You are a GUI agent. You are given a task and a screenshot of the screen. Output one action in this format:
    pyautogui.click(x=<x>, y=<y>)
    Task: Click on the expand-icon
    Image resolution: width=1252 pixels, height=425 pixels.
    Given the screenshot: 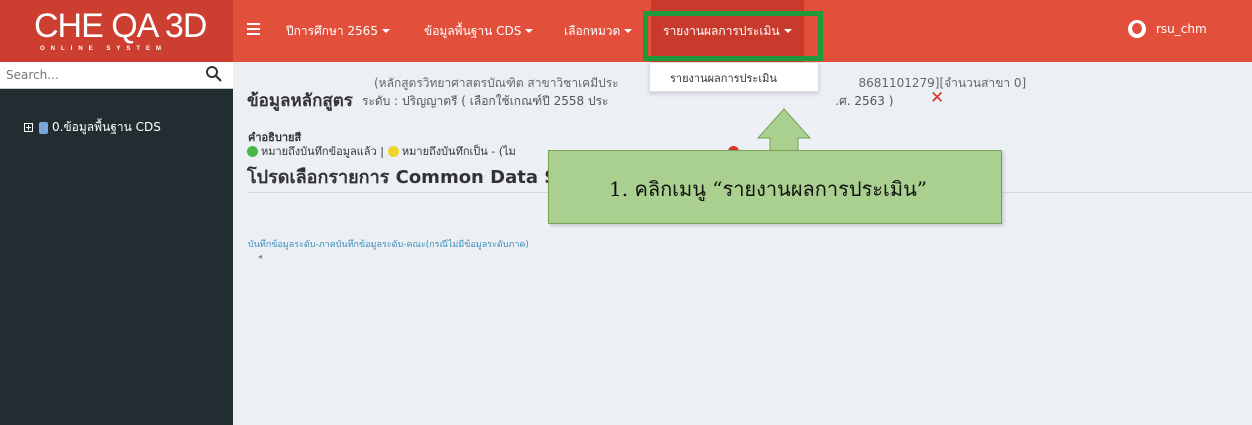 What is the action you would take?
    pyautogui.click(x=28, y=127)
    